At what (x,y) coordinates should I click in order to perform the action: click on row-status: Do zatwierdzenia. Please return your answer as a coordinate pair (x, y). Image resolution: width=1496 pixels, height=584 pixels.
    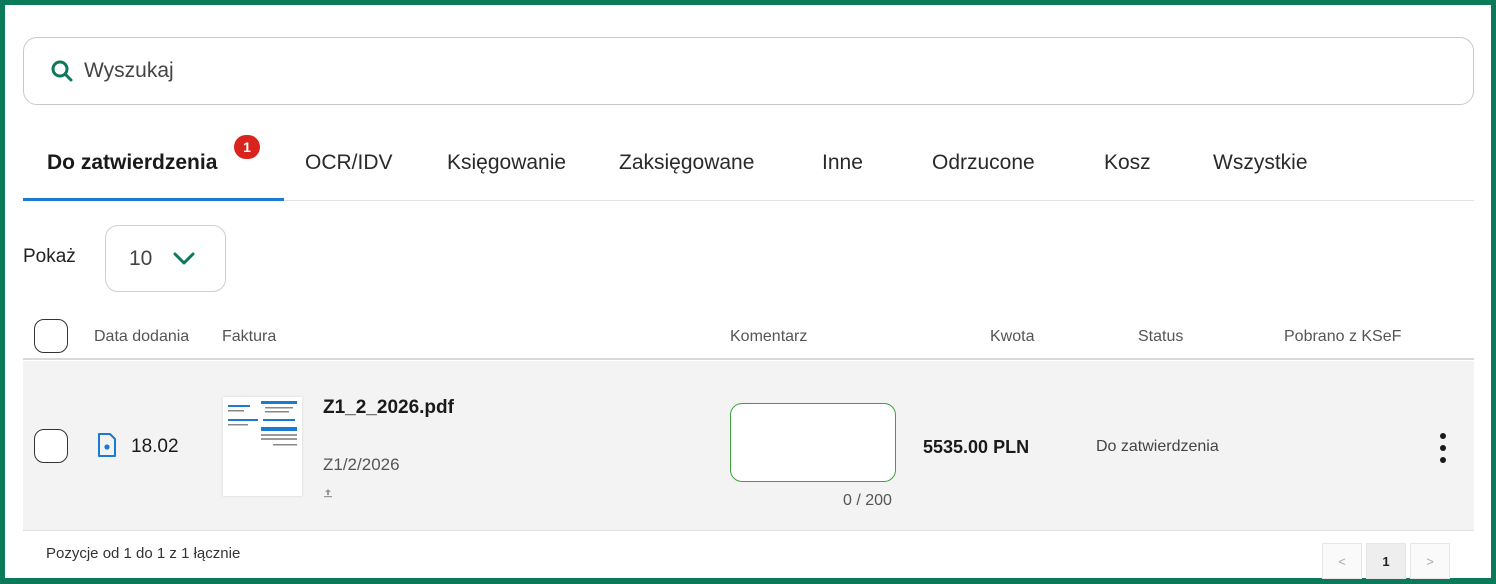
    Looking at the image, I should click on (1157, 446).